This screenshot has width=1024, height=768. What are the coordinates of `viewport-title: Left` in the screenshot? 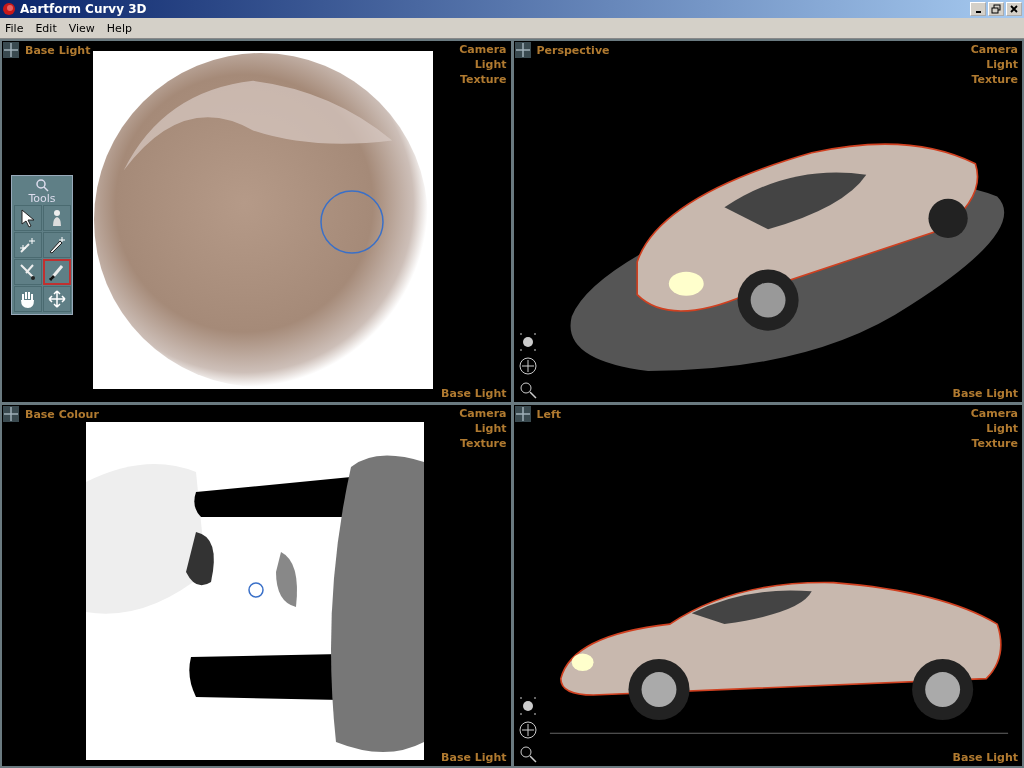 It's located at (548, 414).